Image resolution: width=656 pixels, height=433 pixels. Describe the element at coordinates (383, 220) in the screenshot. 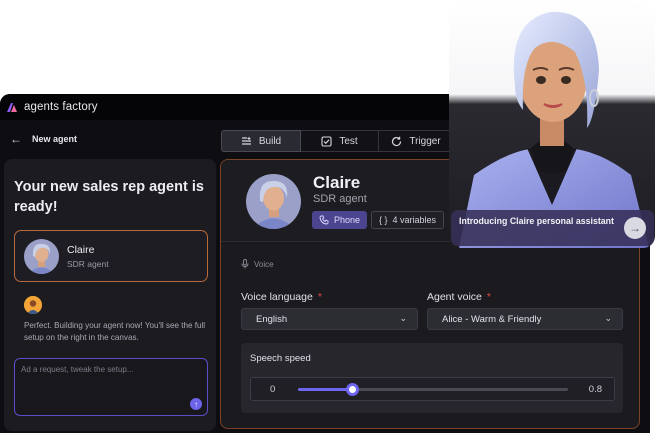

I see `braces-icon: { }` at that location.